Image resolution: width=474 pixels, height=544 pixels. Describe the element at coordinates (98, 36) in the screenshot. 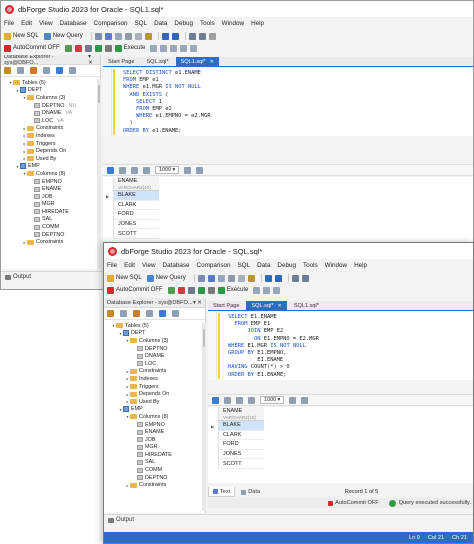

I see `open-icon` at that location.